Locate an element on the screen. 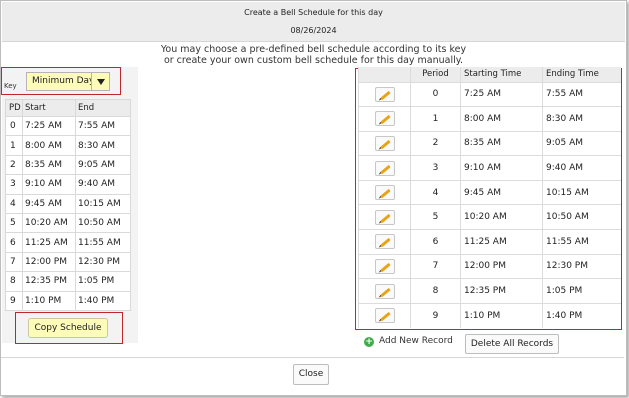 Image resolution: width=629 pixels, height=398 pixels. preset-cell-pd: 1 is located at coordinates (14, 145).